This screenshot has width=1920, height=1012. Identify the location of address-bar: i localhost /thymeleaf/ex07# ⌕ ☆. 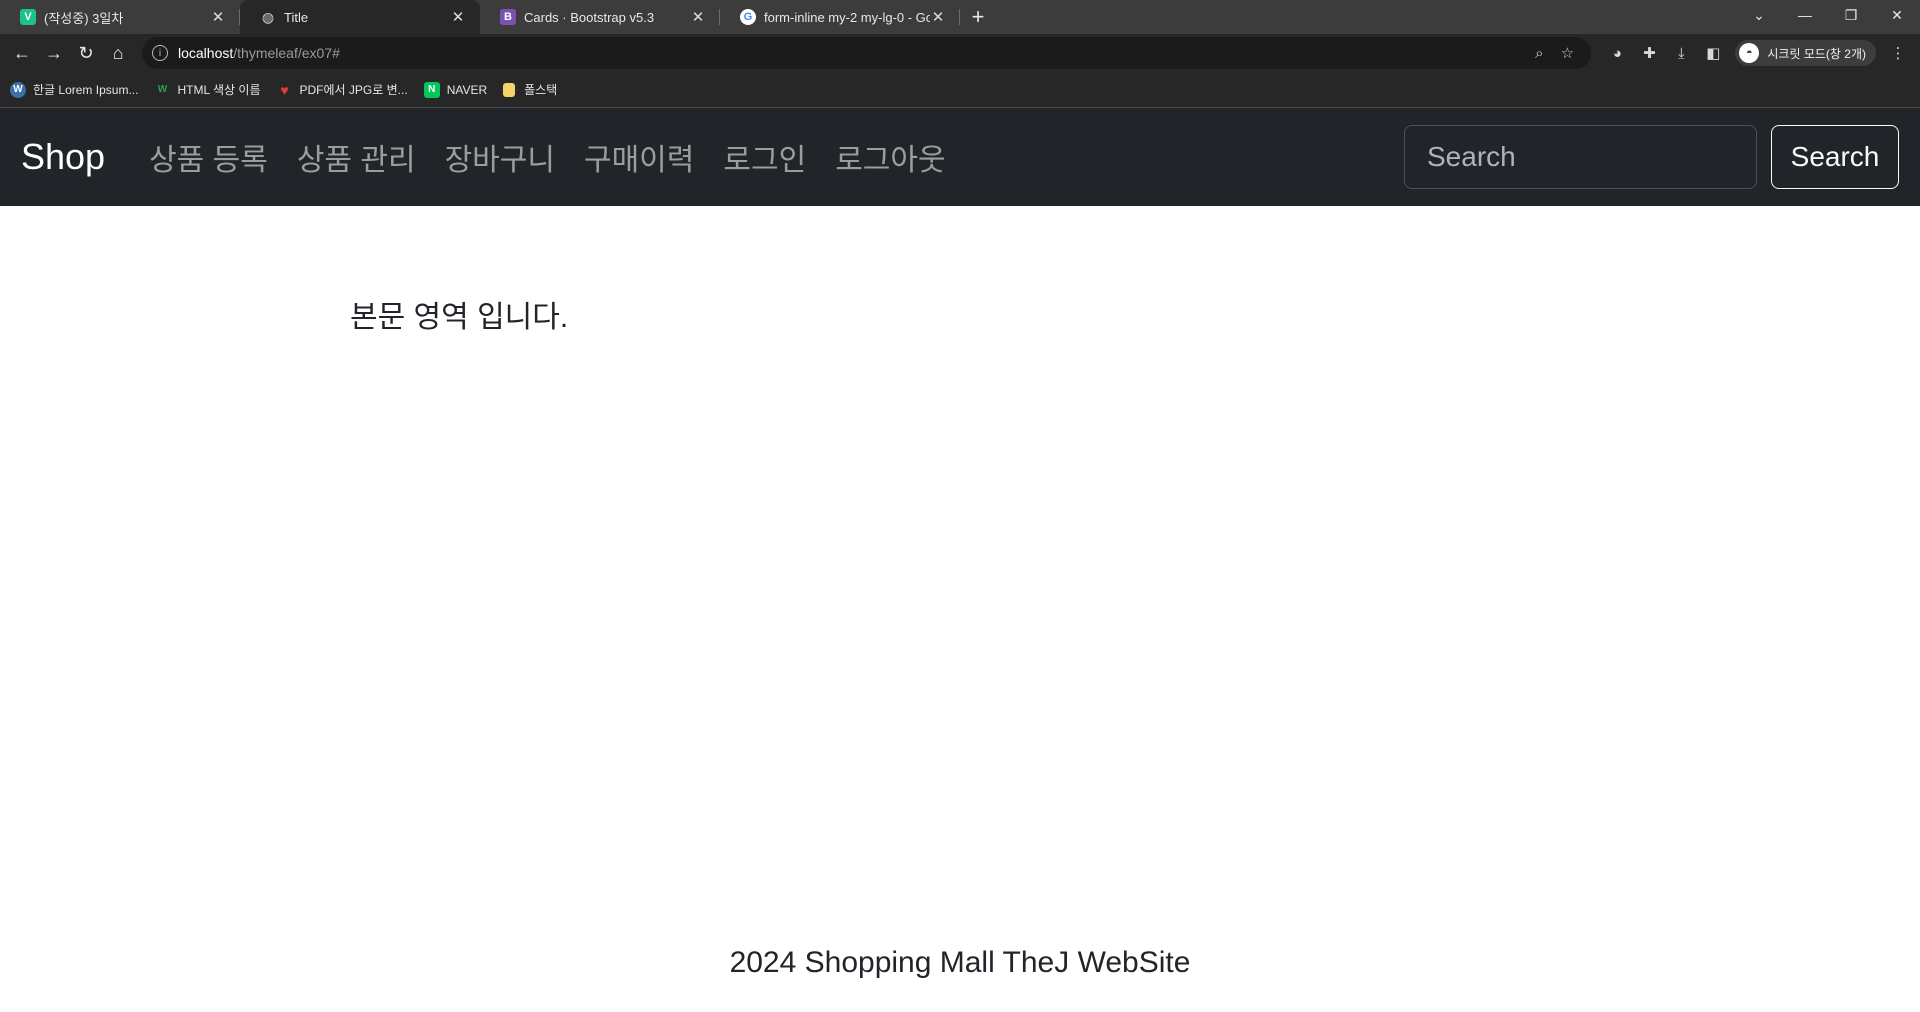
(867, 53).